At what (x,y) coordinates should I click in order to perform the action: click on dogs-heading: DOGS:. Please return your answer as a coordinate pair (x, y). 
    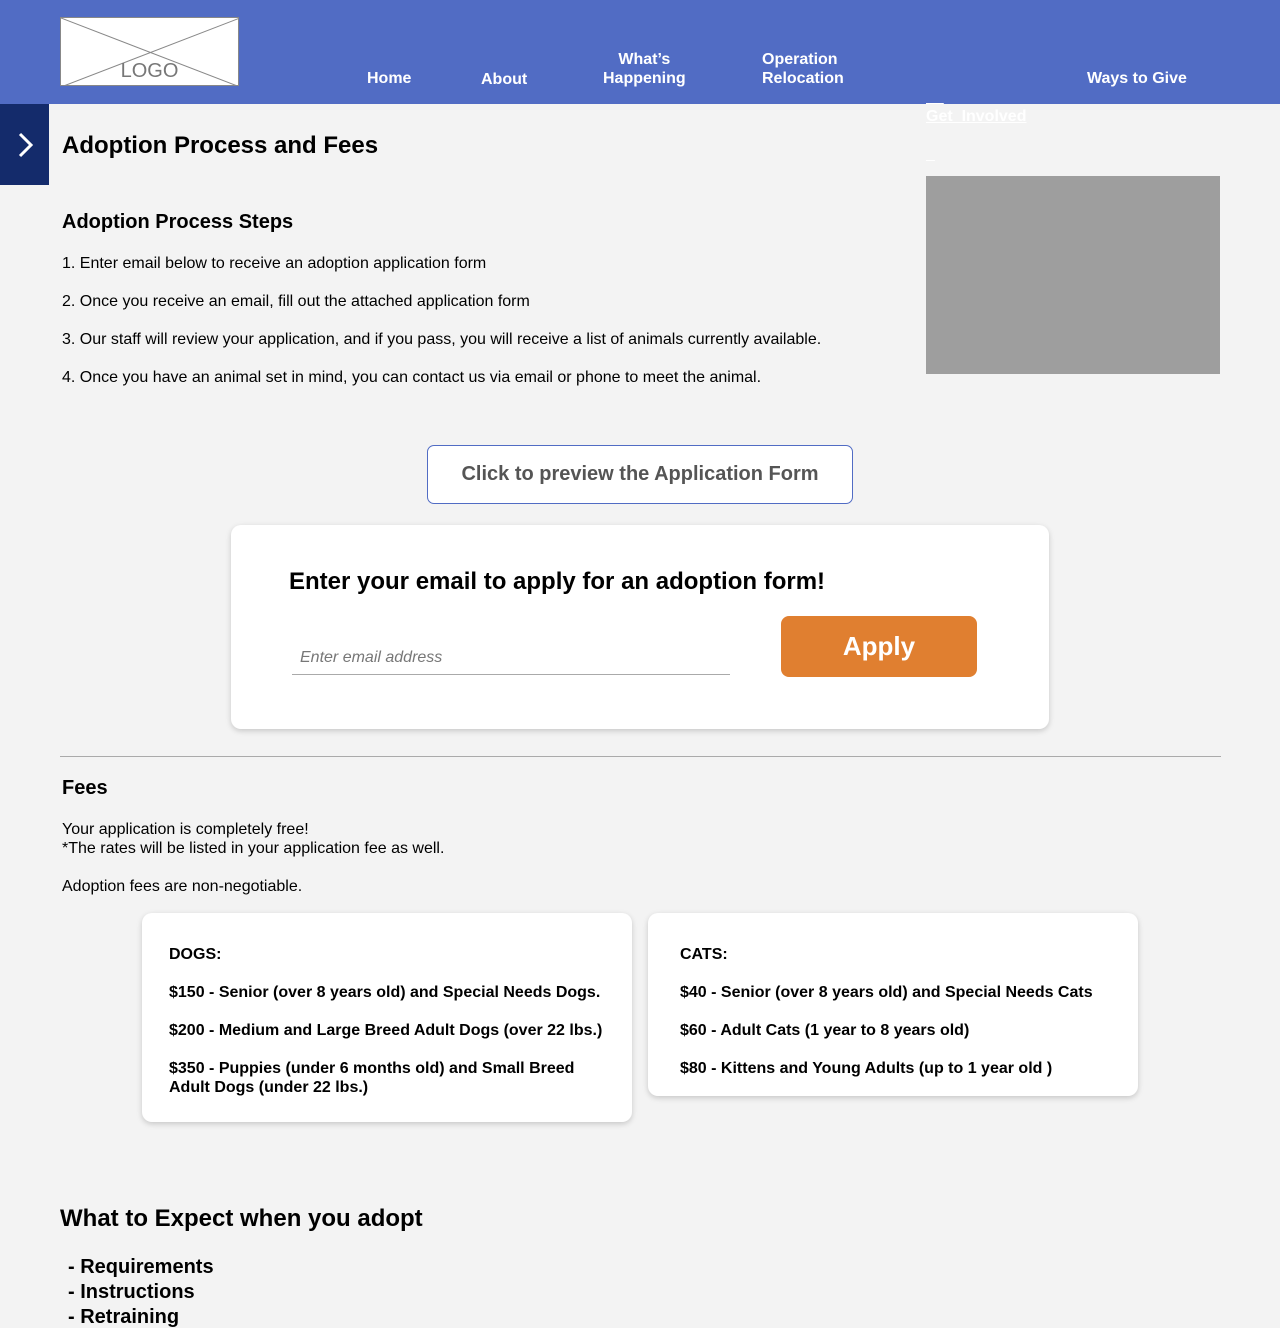
    Looking at the image, I should click on (195, 954).